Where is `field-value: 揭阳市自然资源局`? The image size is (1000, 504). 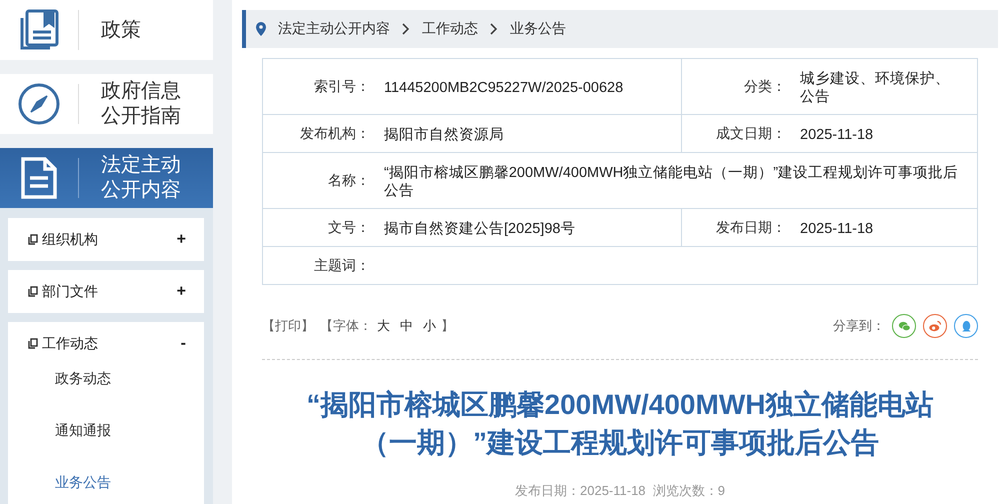
field-value: 揭阳市自然资源局 is located at coordinates (444, 135).